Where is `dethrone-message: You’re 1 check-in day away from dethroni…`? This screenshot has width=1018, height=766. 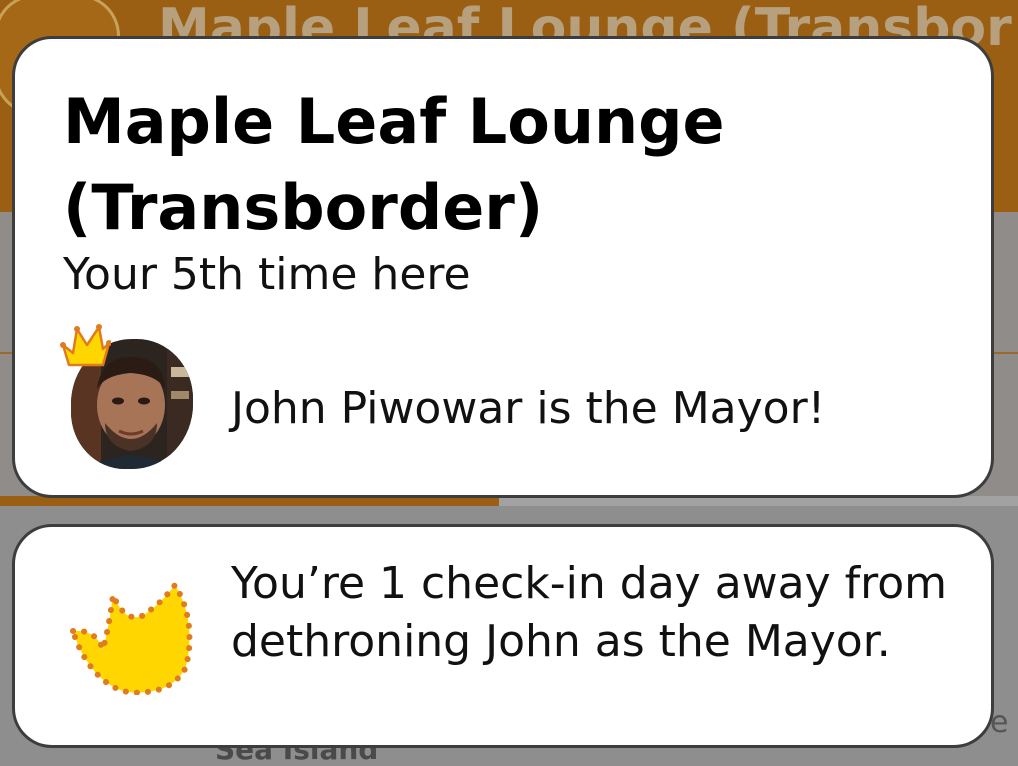
dethrone-message: You’re 1 check-in day away from dethroni… is located at coordinates (589, 612).